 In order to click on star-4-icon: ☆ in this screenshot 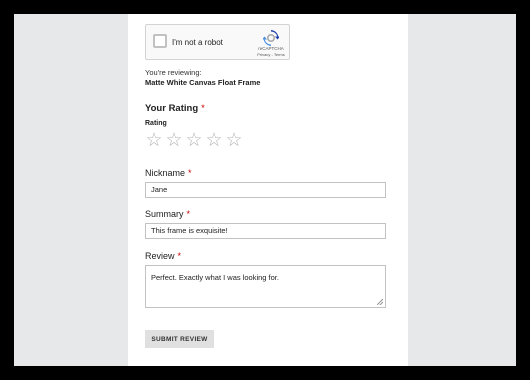, I will do `click(214, 141)`.